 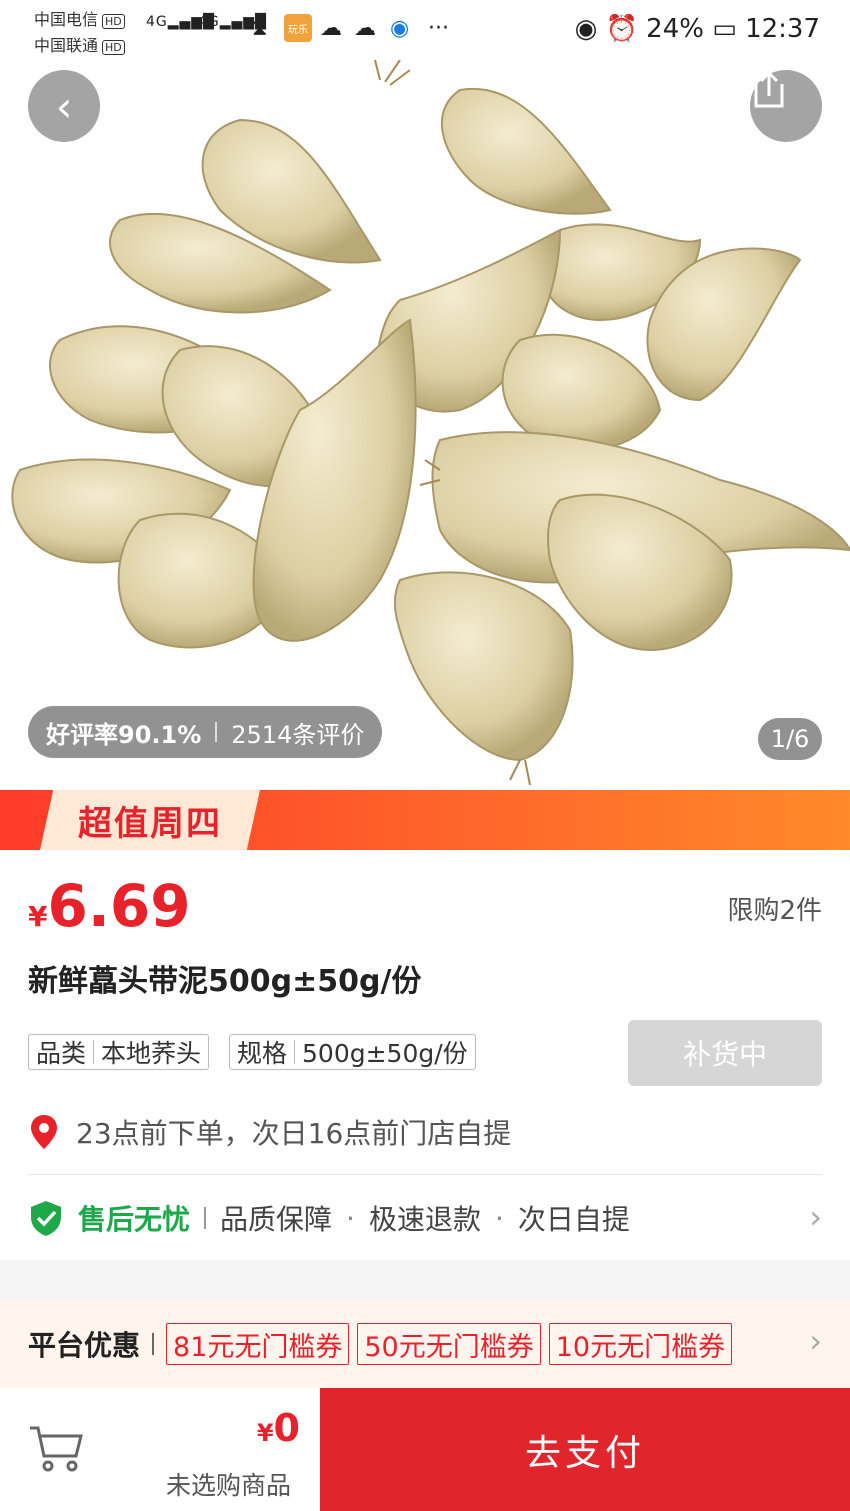 I want to click on cart-total: ¥0, so click(x=278, y=1428).